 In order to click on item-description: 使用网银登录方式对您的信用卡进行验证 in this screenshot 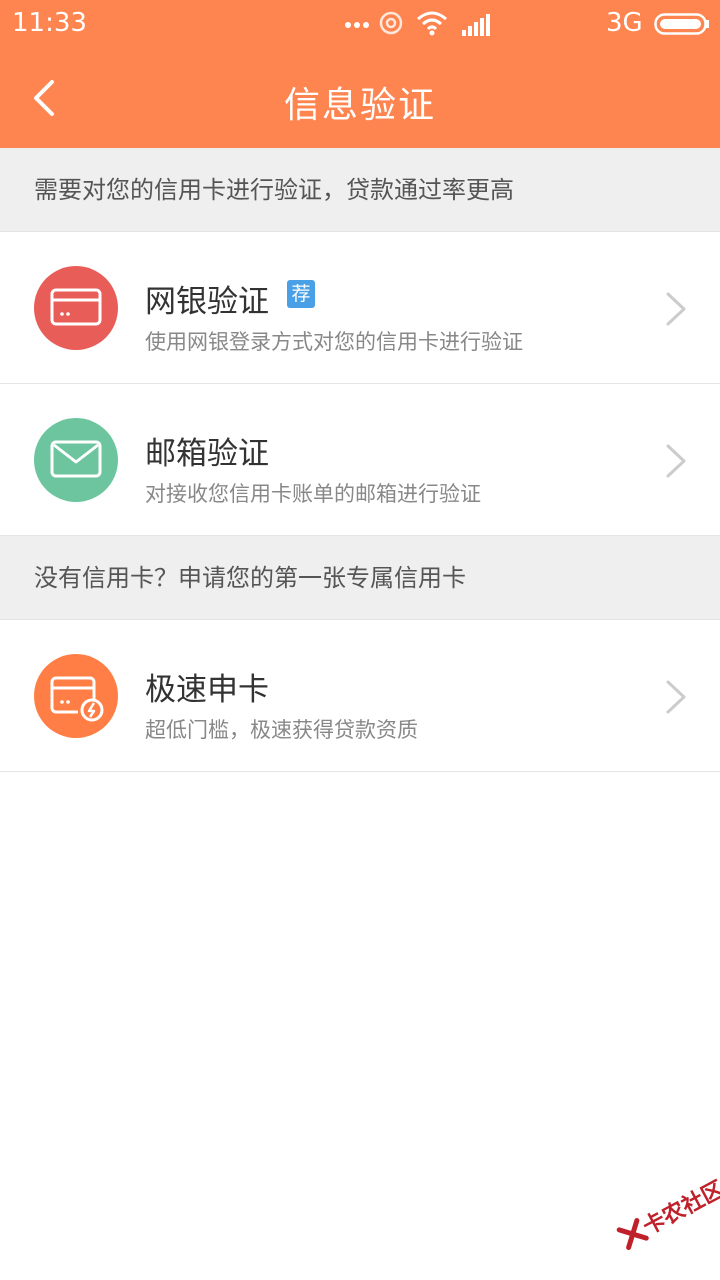, I will do `click(334, 342)`.